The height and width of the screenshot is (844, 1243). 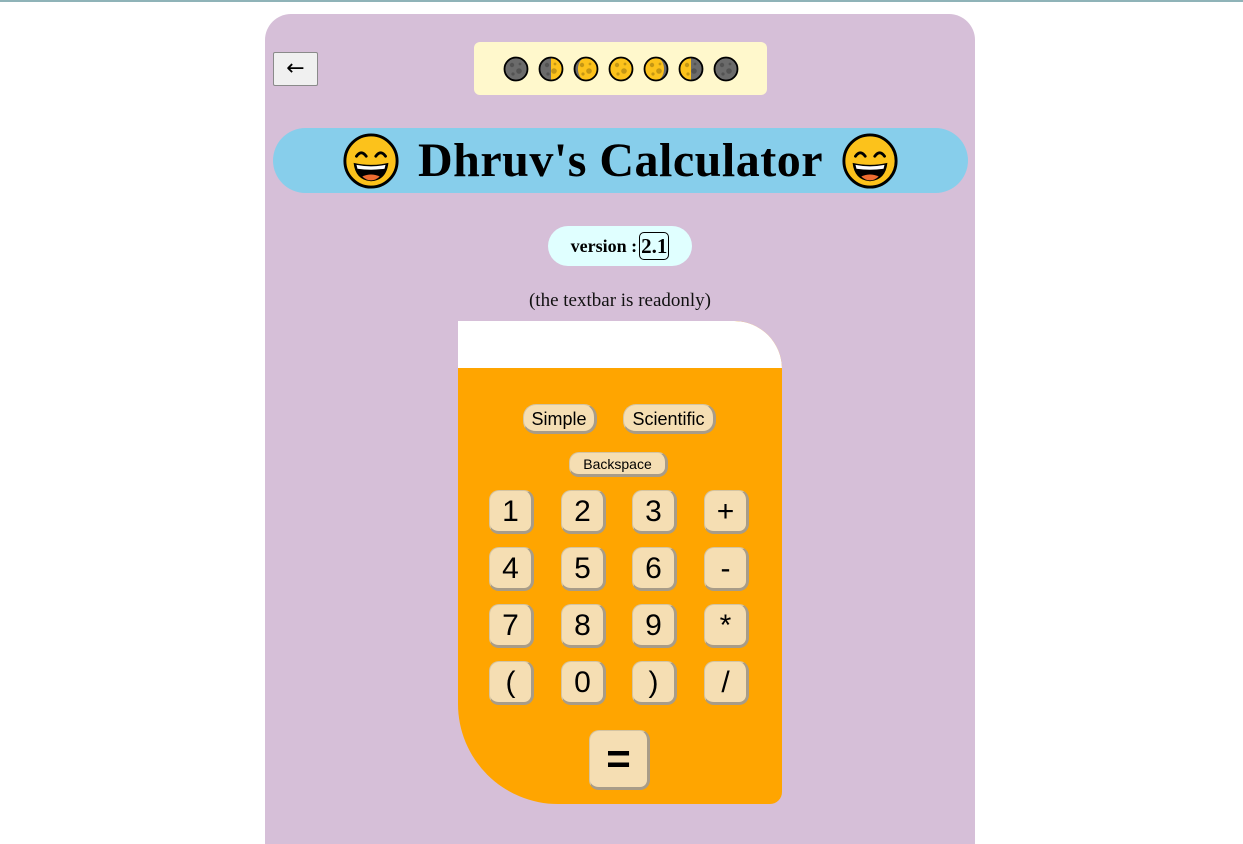 What do you see at coordinates (654, 512) in the screenshot?
I see `key-button: 3` at bounding box center [654, 512].